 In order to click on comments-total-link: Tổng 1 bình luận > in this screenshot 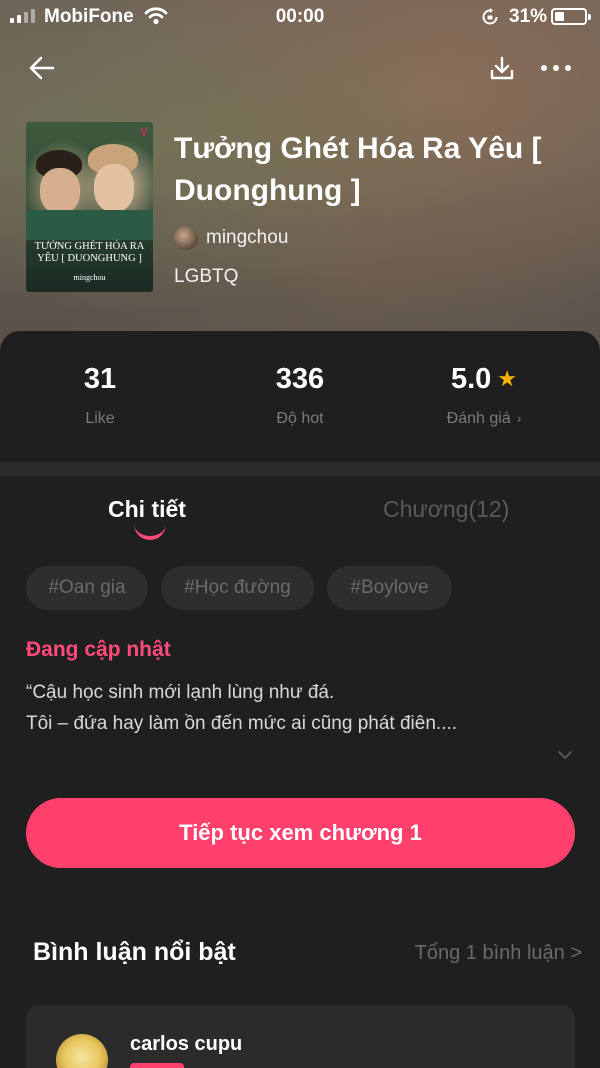, I will do `click(498, 953)`.